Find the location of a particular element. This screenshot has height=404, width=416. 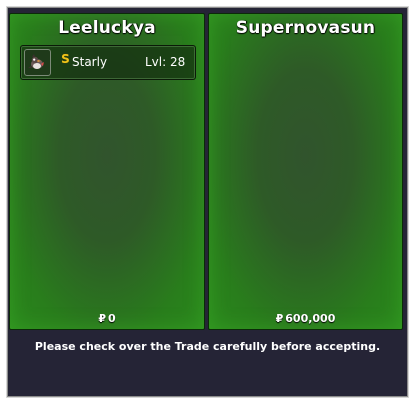

money-offer-right: ₽600,000 is located at coordinates (305, 318).